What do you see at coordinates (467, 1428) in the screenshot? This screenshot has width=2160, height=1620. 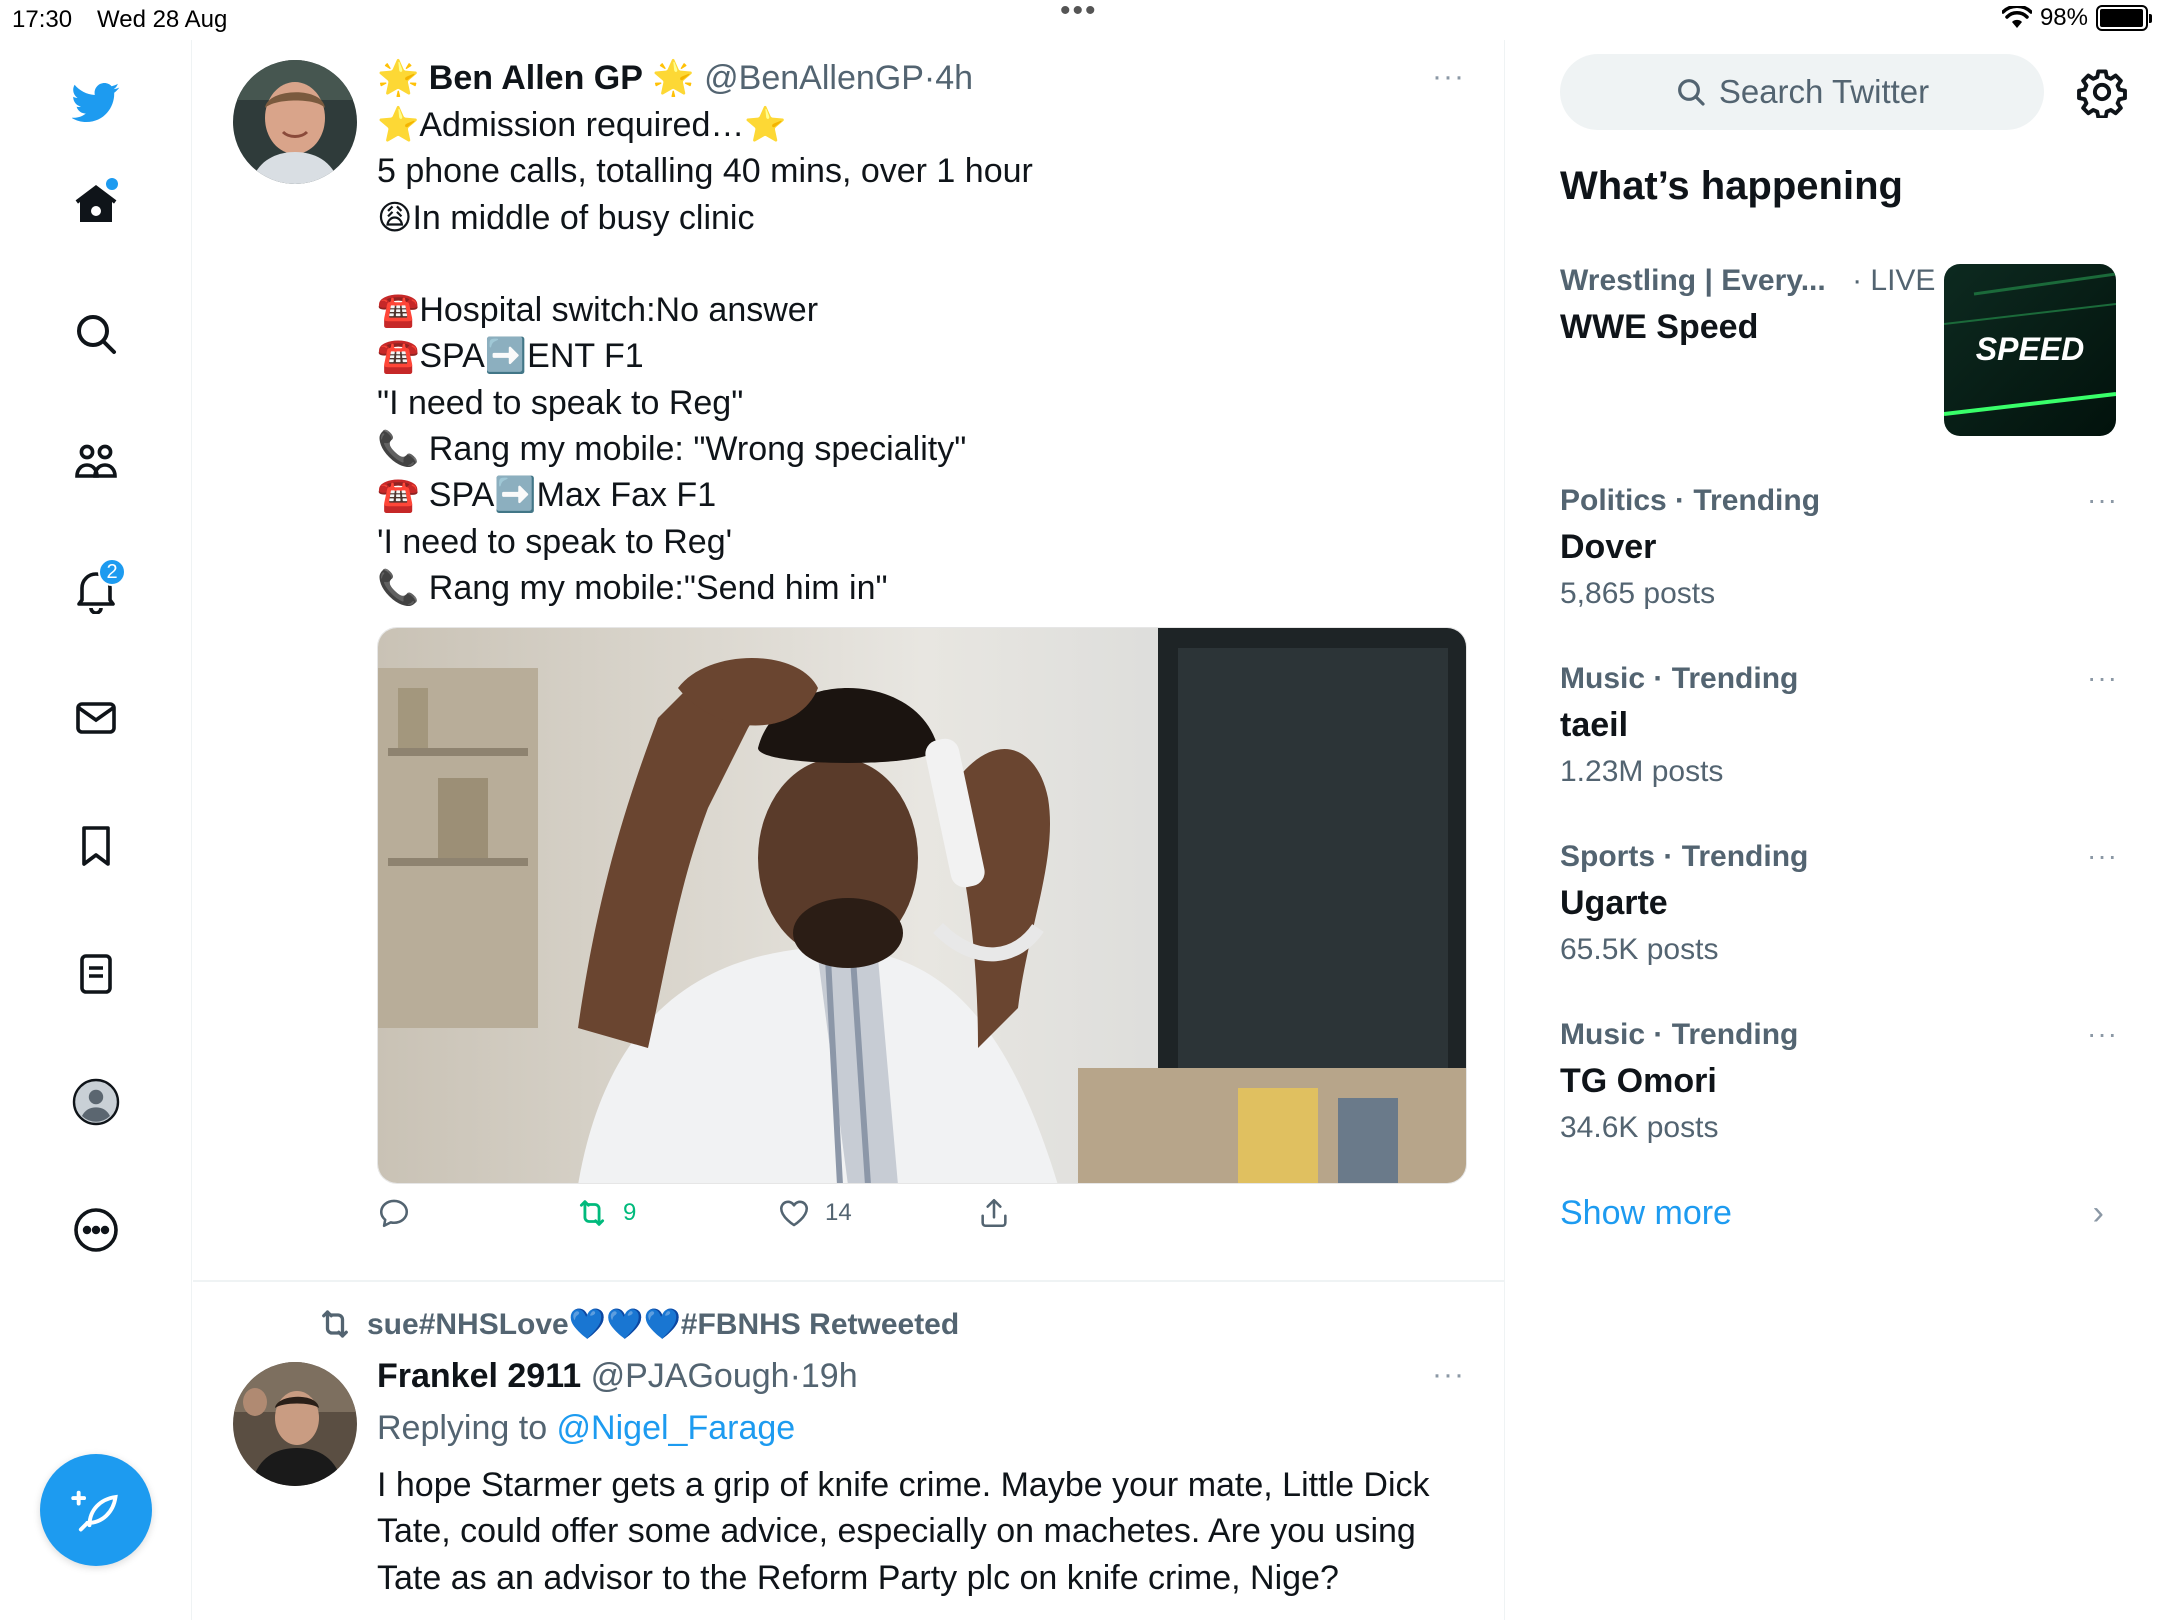 I see `replying-to-prefix: Replying to` at bounding box center [467, 1428].